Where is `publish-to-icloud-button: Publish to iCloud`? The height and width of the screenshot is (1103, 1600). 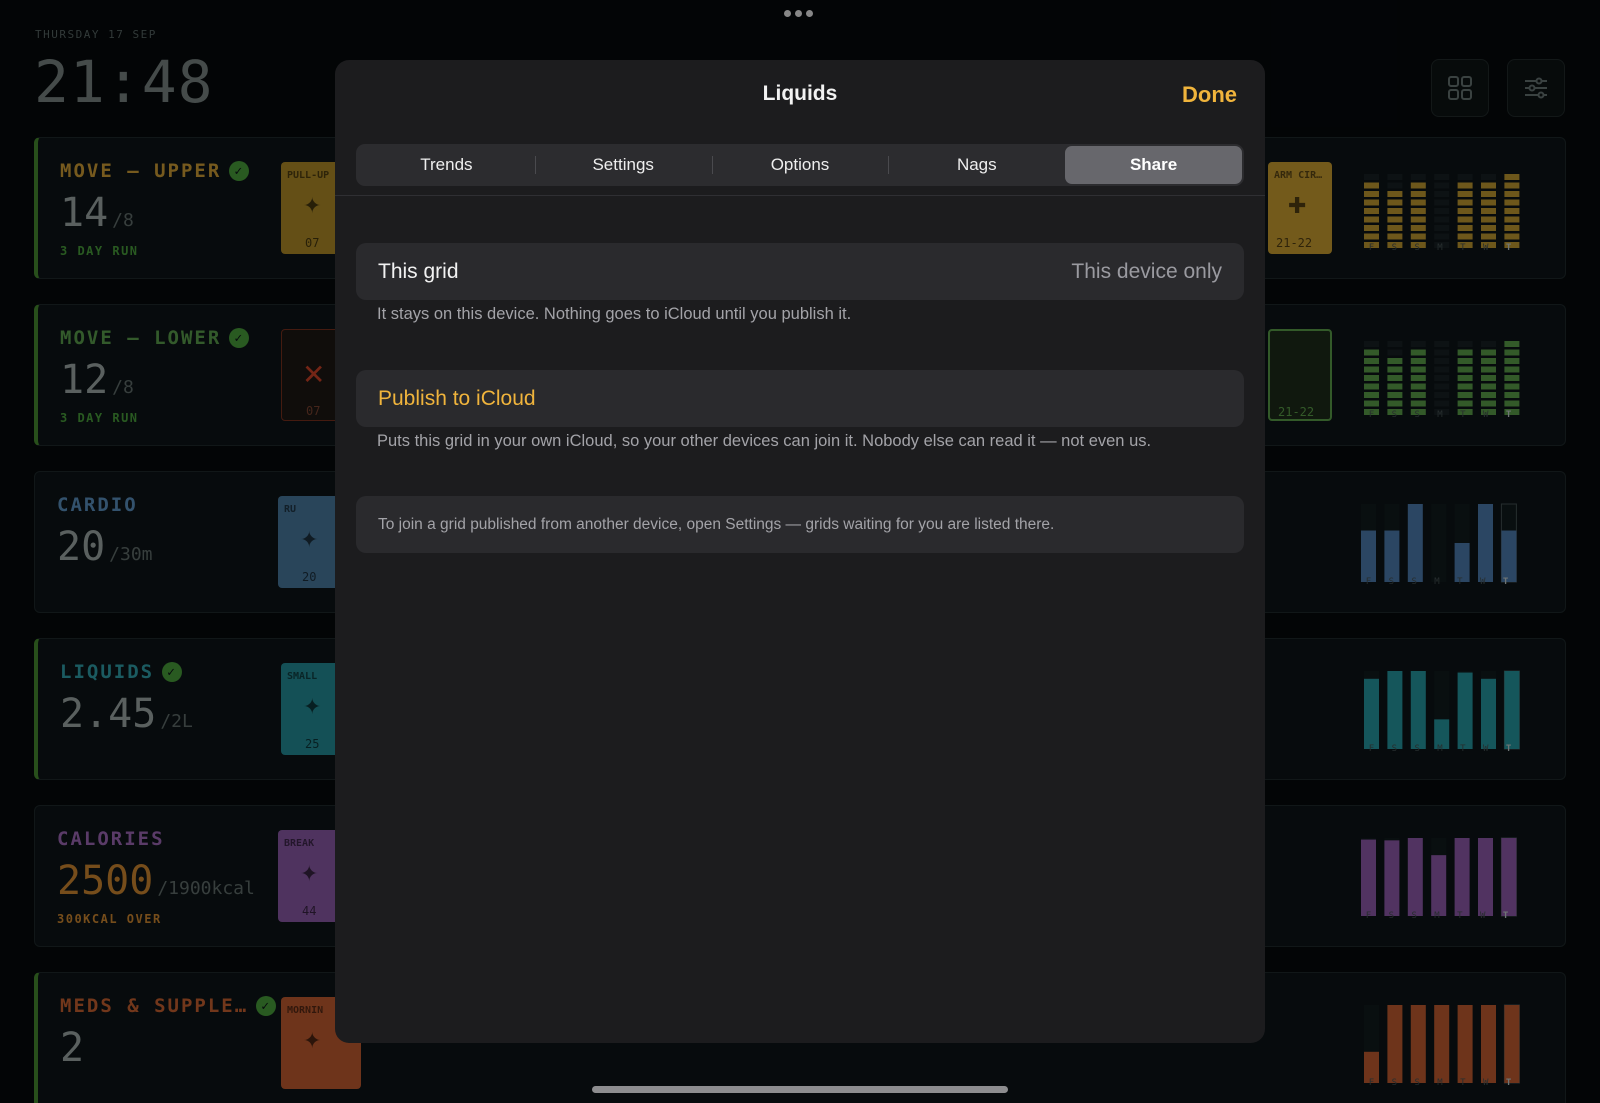
publish-to-icloud-button: Publish to iCloud is located at coordinates (457, 399).